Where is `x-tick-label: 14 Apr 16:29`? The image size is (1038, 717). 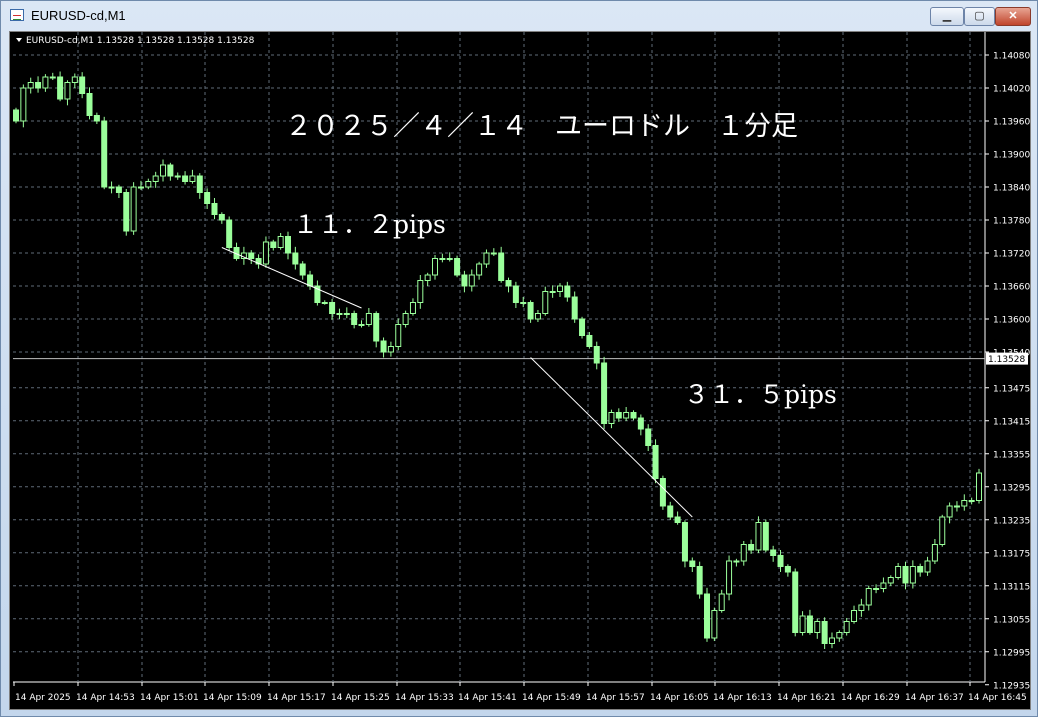
x-tick-label: 14 Apr 16:29 is located at coordinates (870, 698).